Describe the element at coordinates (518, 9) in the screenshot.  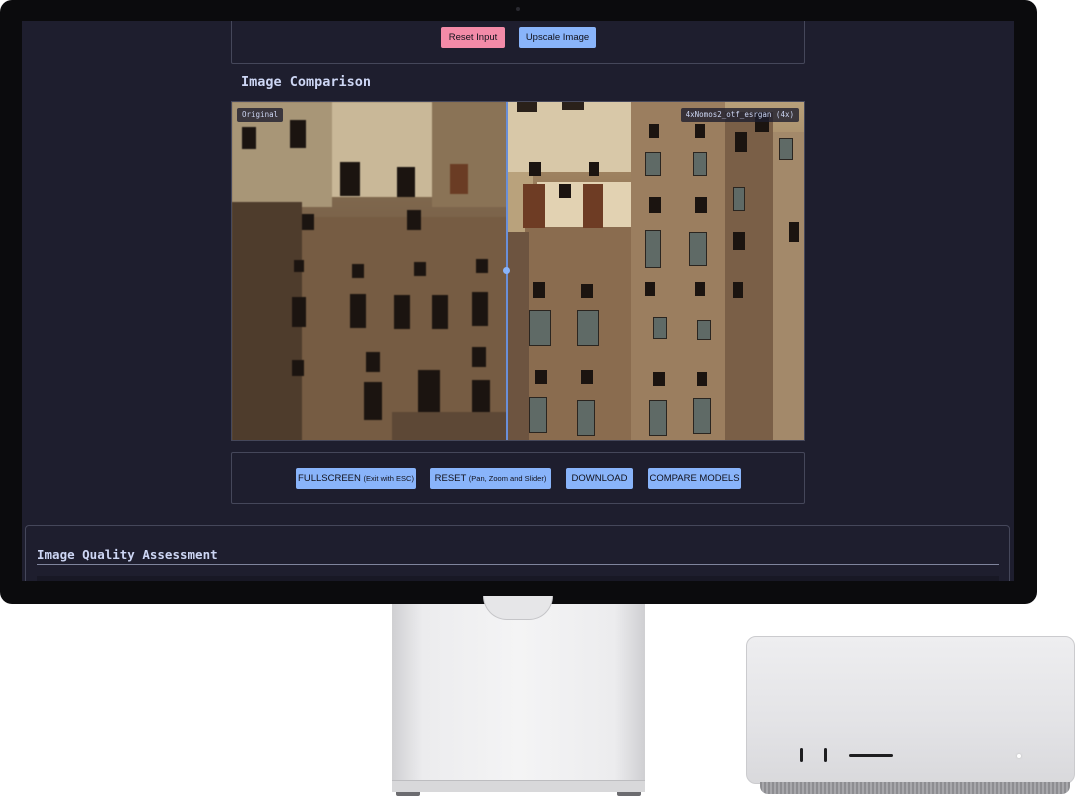
I see `camera-icon` at that location.